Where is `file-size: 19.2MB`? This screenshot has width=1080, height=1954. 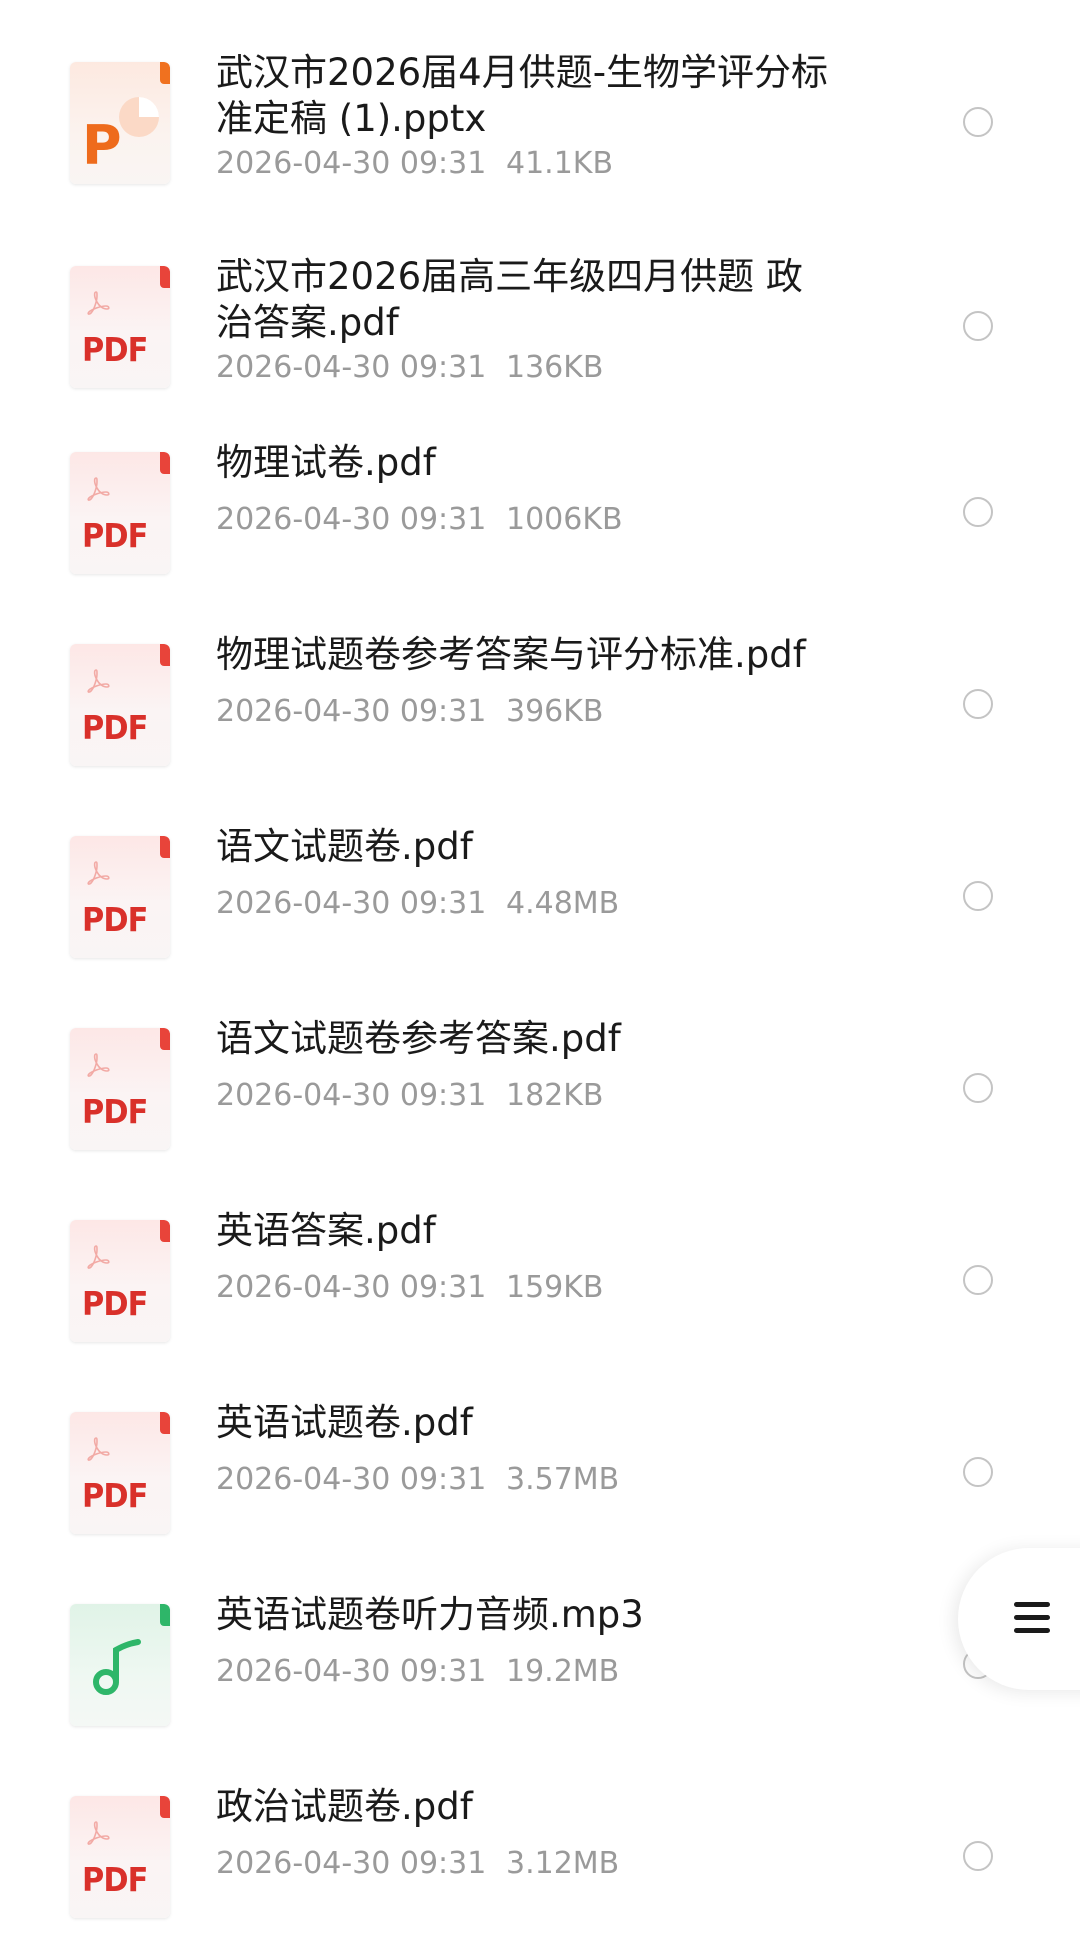
file-size: 19.2MB is located at coordinates (563, 1671).